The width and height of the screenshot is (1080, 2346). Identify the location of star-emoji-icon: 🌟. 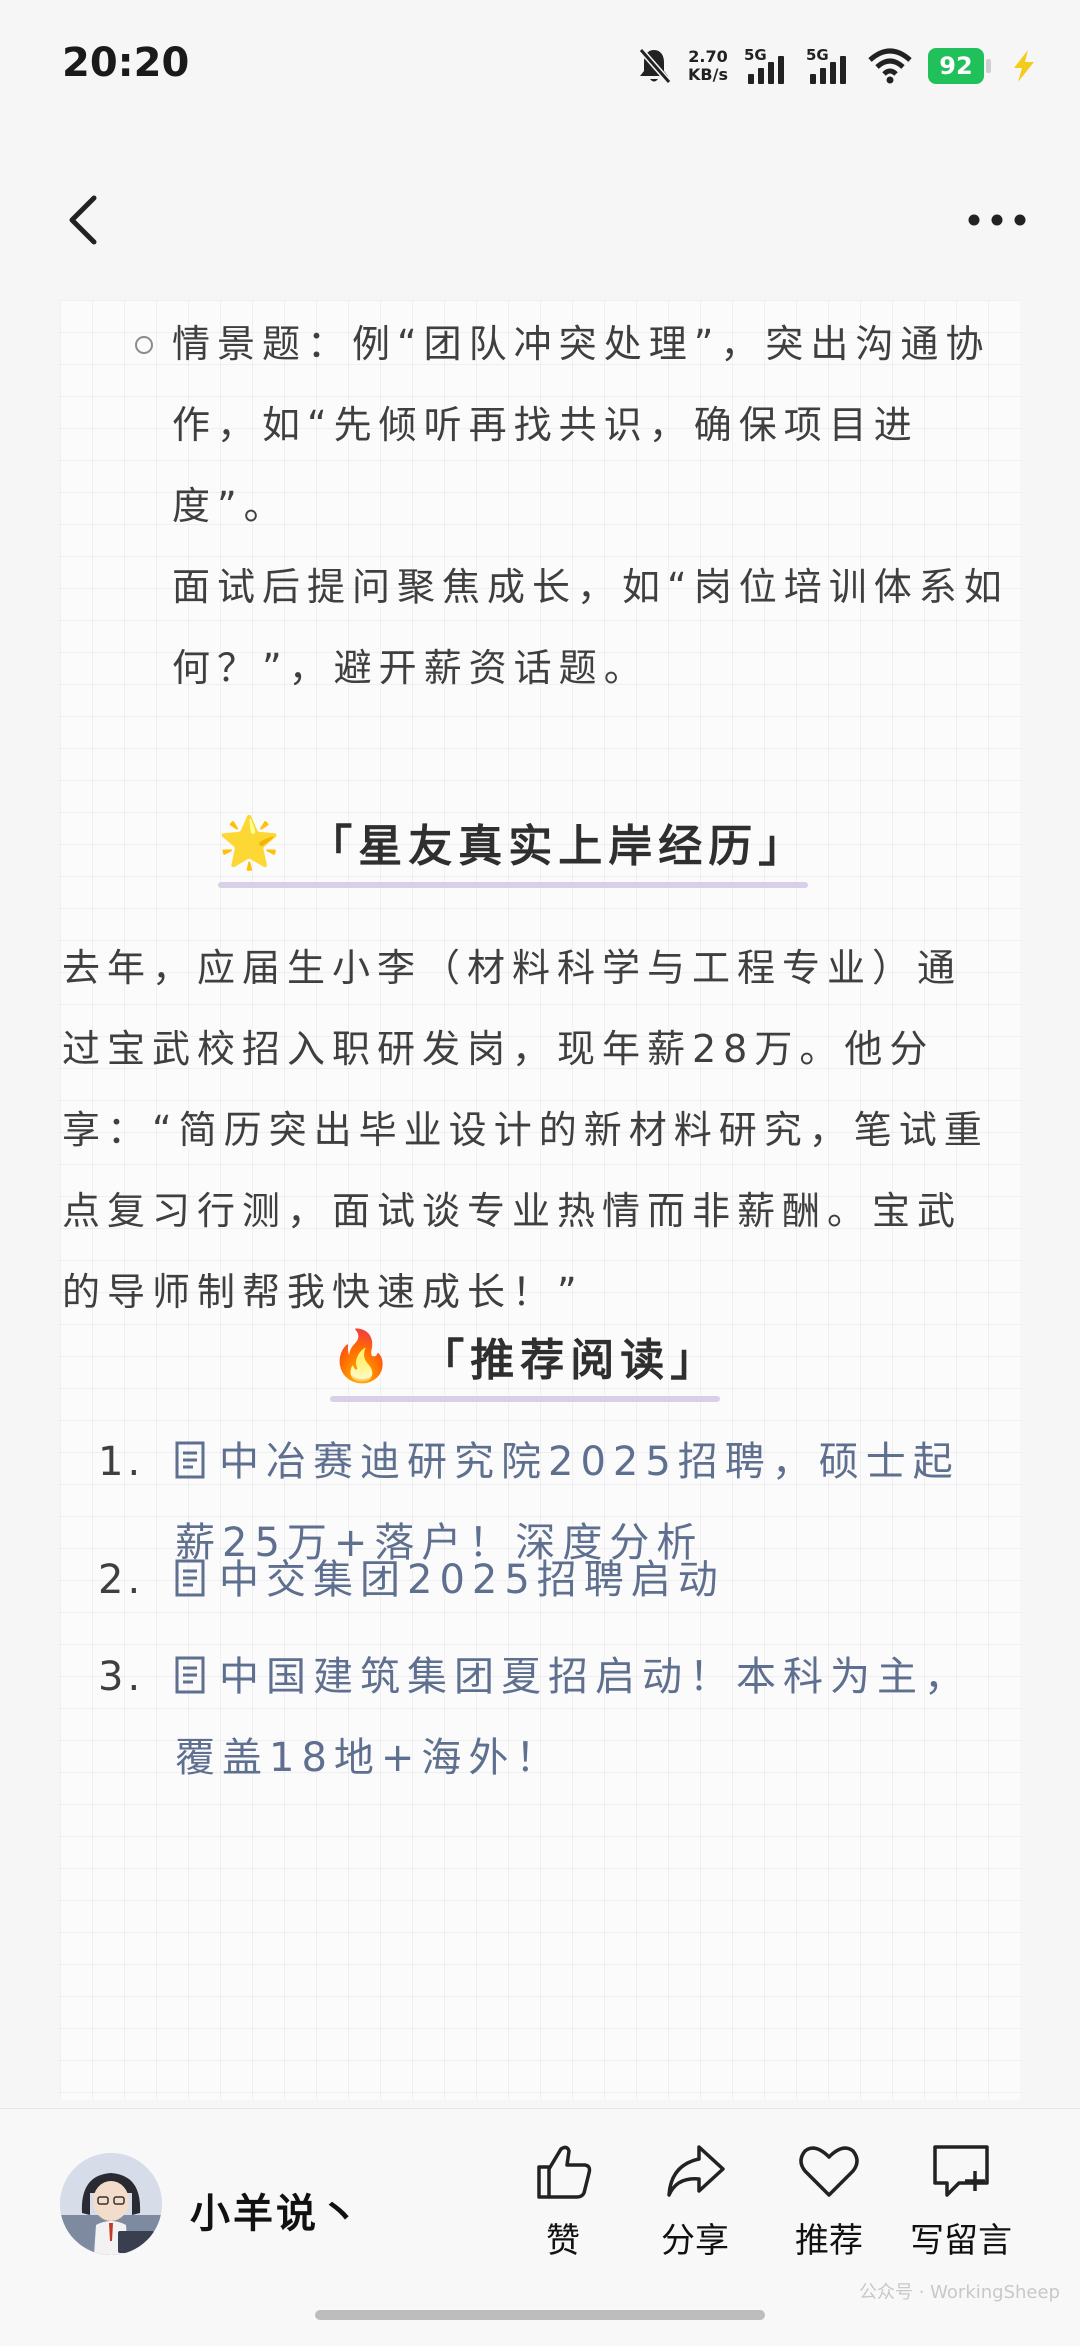
(249, 842).